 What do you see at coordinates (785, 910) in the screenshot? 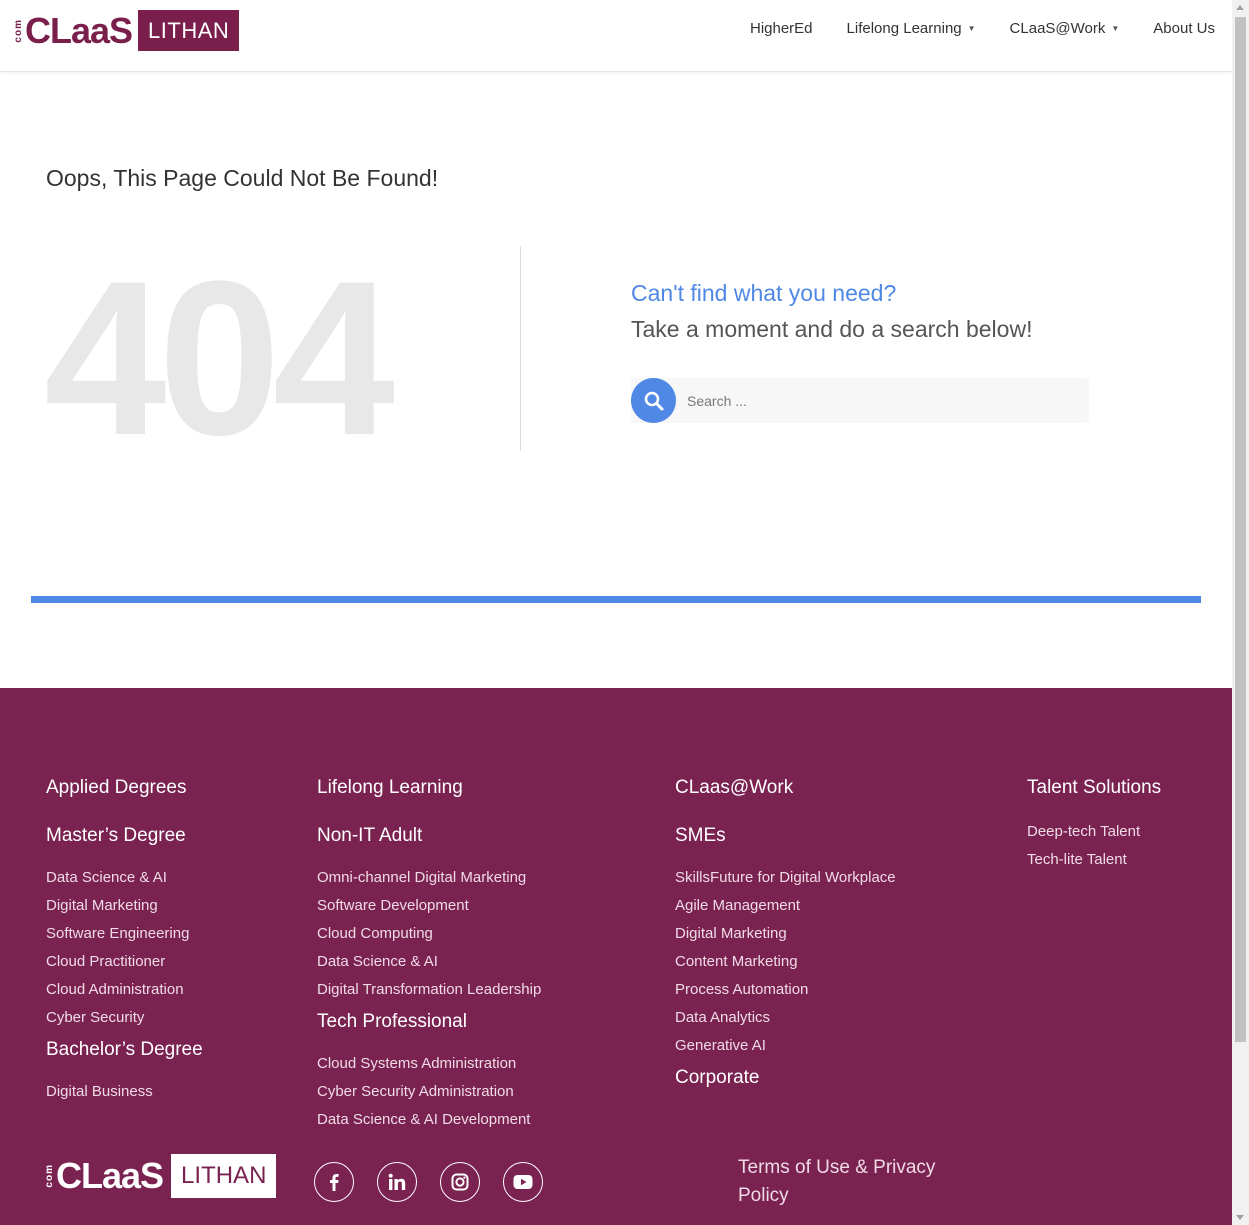
I see `footer-link: Agile Management` at bounding box center [785, 910].